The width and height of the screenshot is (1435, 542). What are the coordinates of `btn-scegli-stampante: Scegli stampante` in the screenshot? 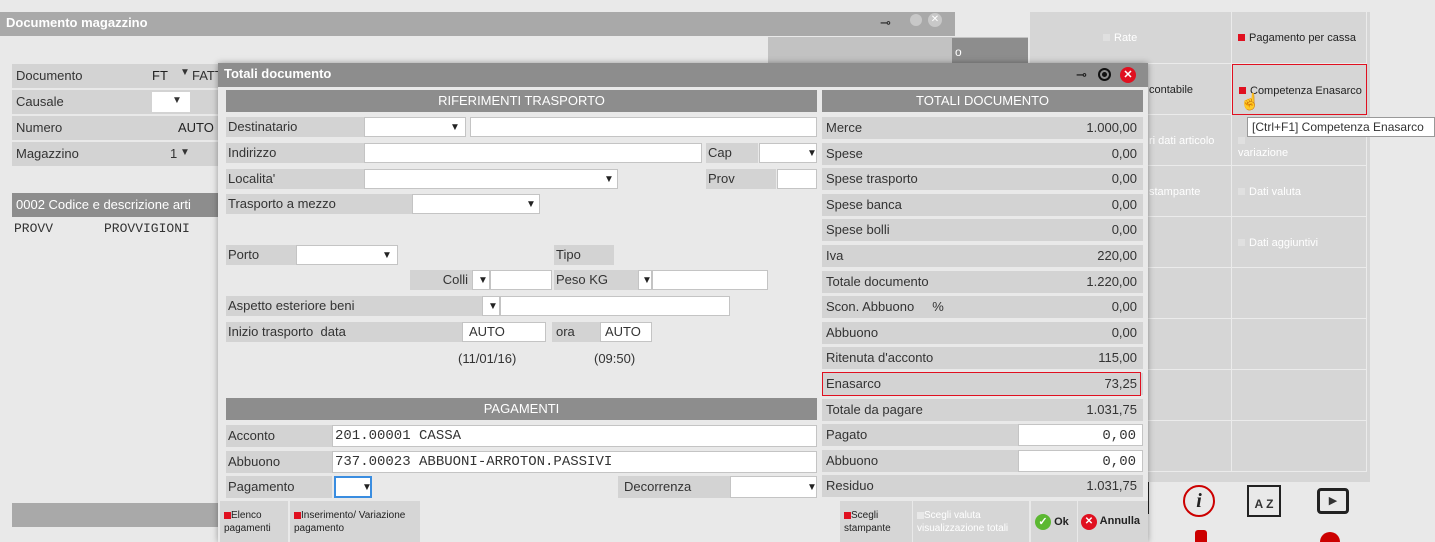 It's located at (876, 521).